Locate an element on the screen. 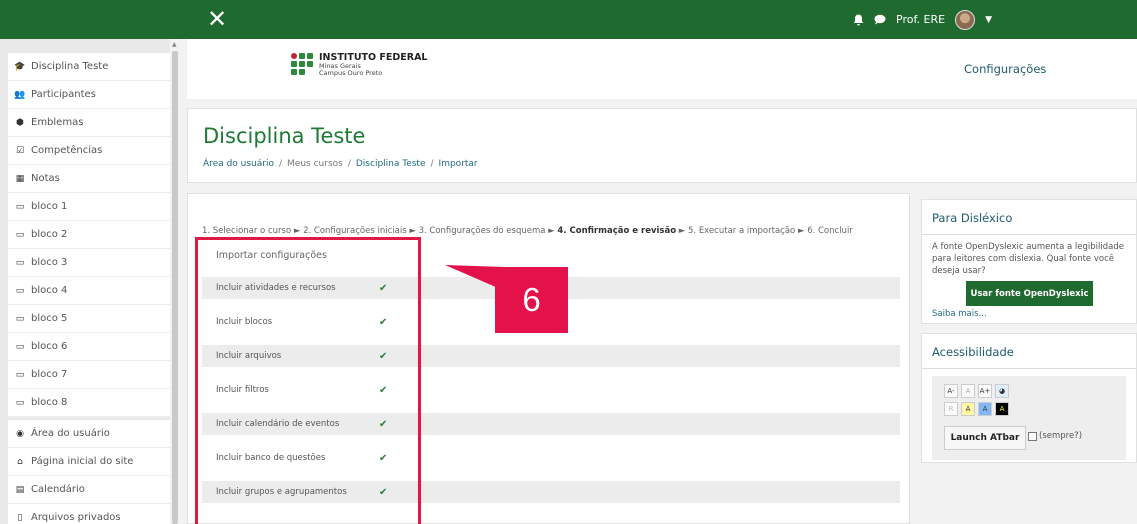 This screenshot has width=1137, height=524. sidebar-item: ◉ Área do usuário is located at coordinates (89, 434).